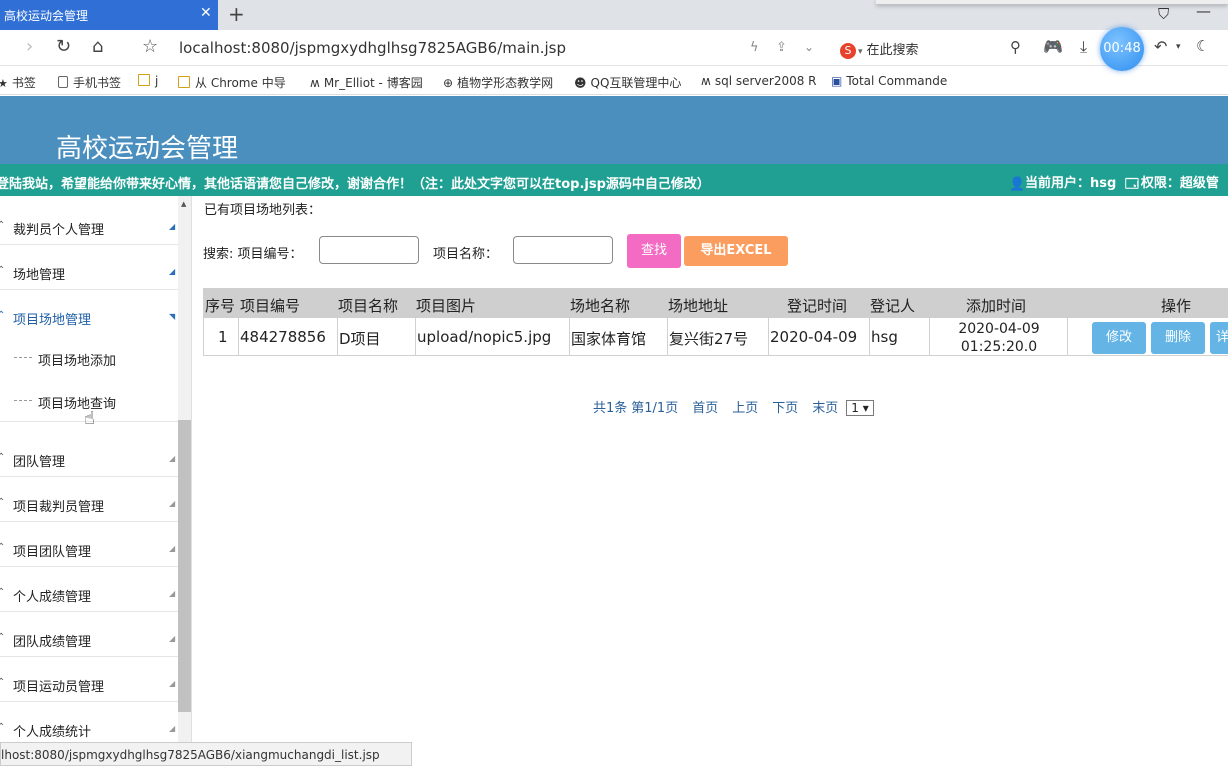  Describe the element at coordinates (63, 46) in the screenshot. I see `reload-icon: ↻` at that location.